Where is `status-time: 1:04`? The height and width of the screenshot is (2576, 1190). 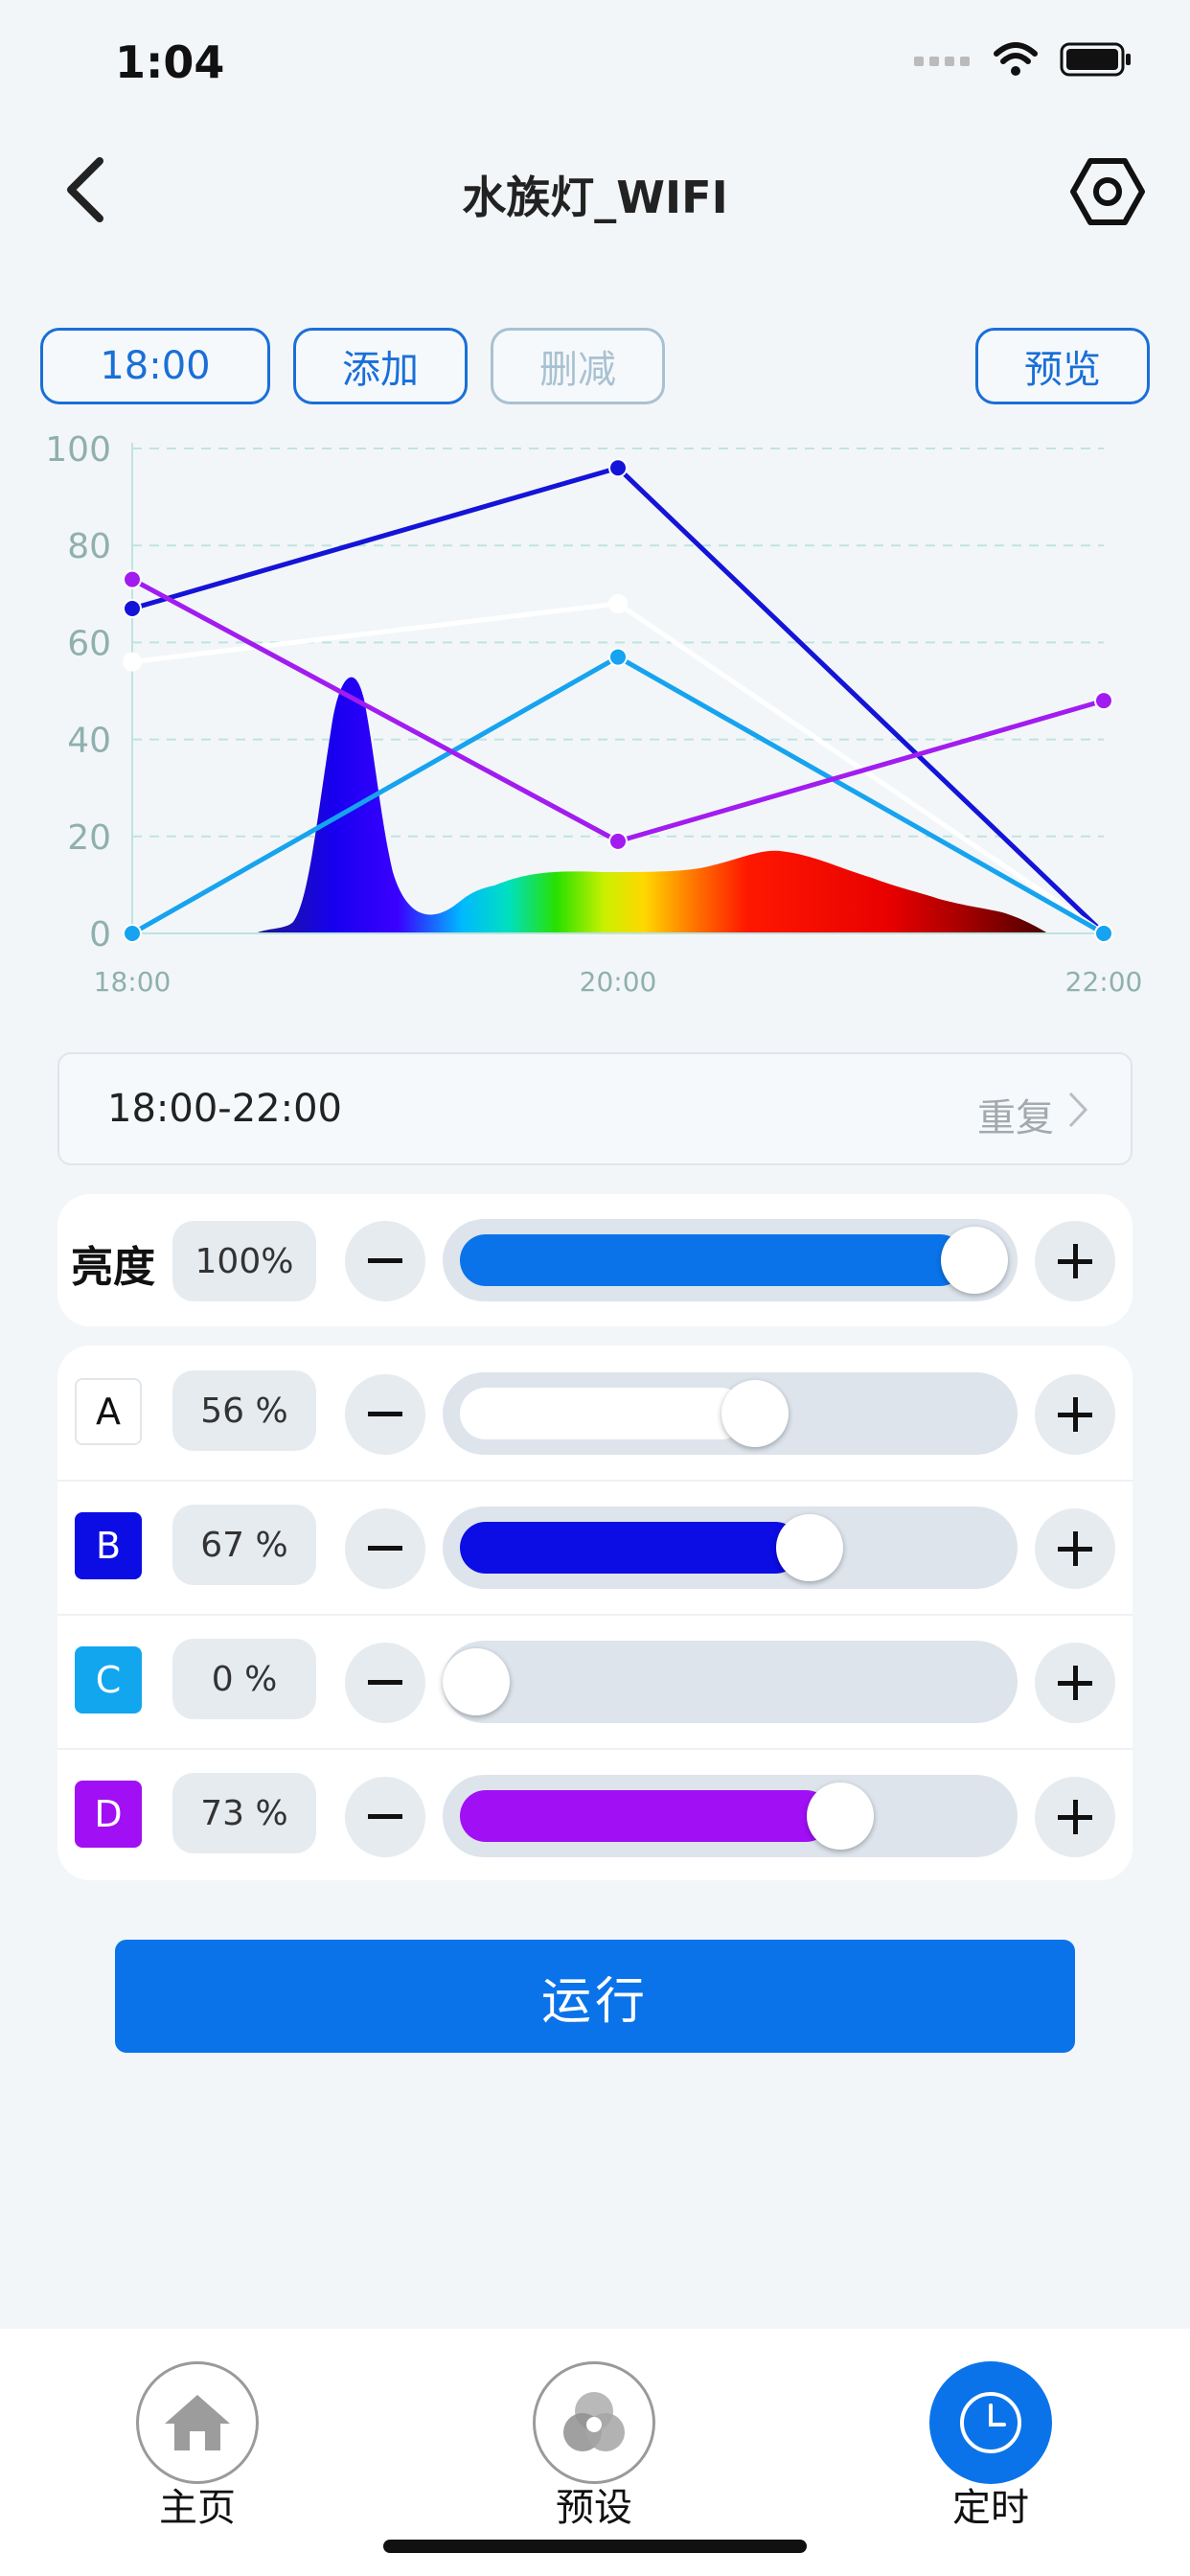 status-time: 1:04 is located at coordinates (170, 62).